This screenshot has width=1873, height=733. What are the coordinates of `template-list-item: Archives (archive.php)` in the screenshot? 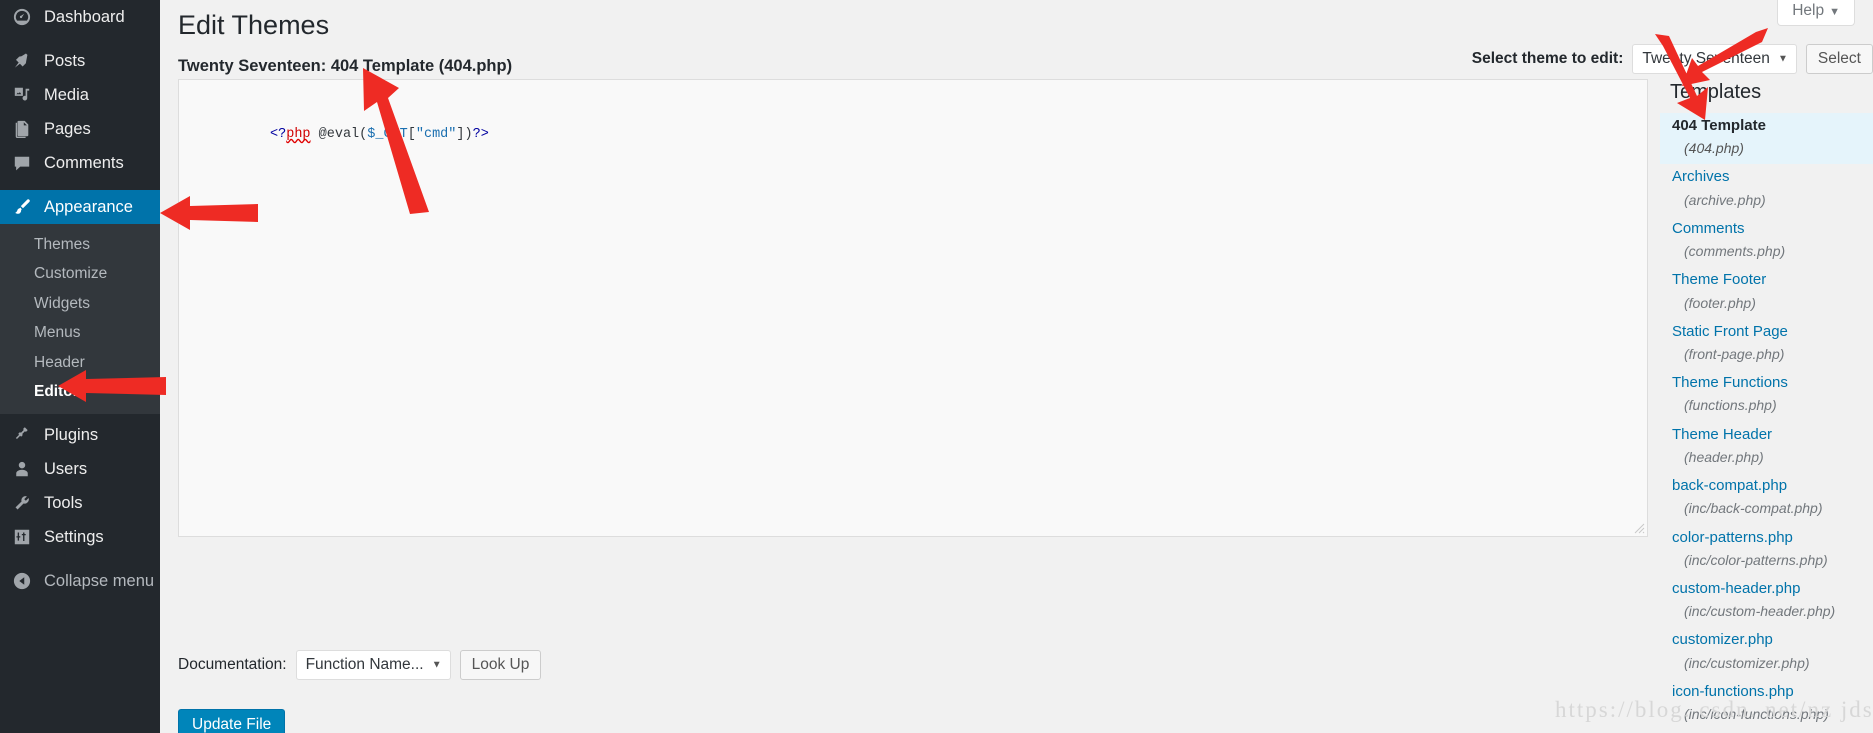 It's located at (1766, 189).